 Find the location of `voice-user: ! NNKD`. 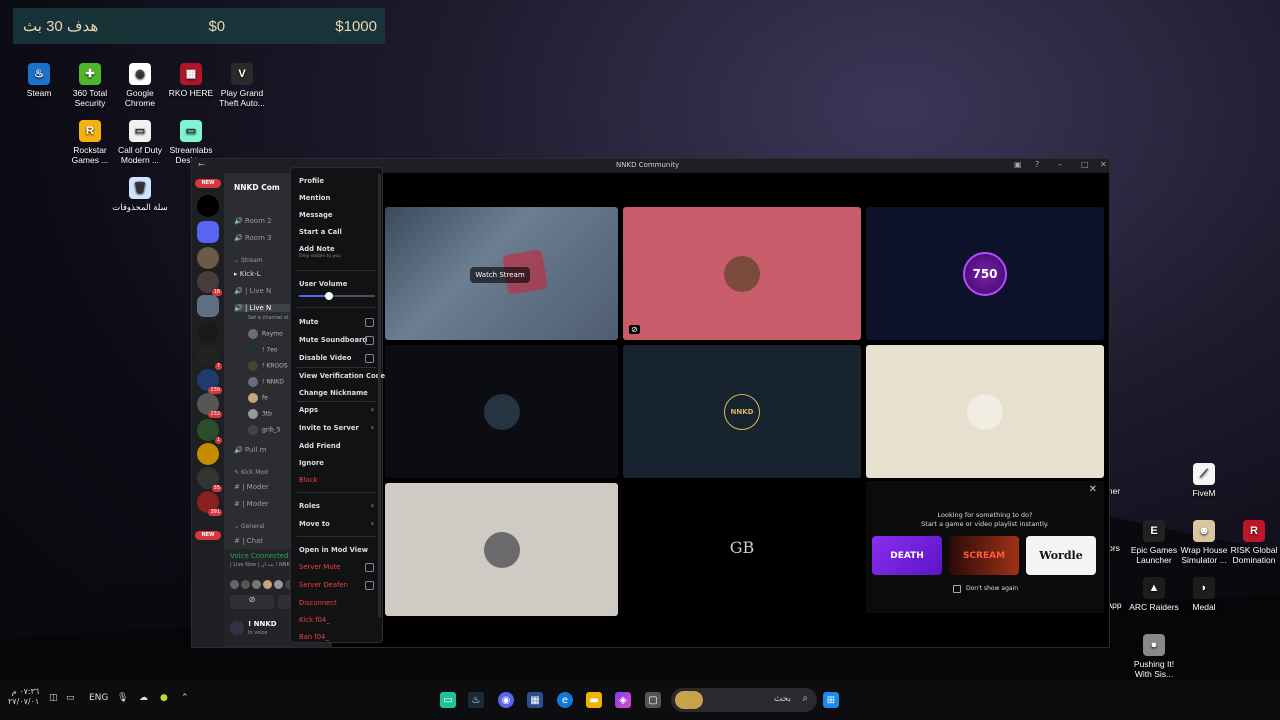

voice-user: ! NNKD is located at coordinates (266, 382).